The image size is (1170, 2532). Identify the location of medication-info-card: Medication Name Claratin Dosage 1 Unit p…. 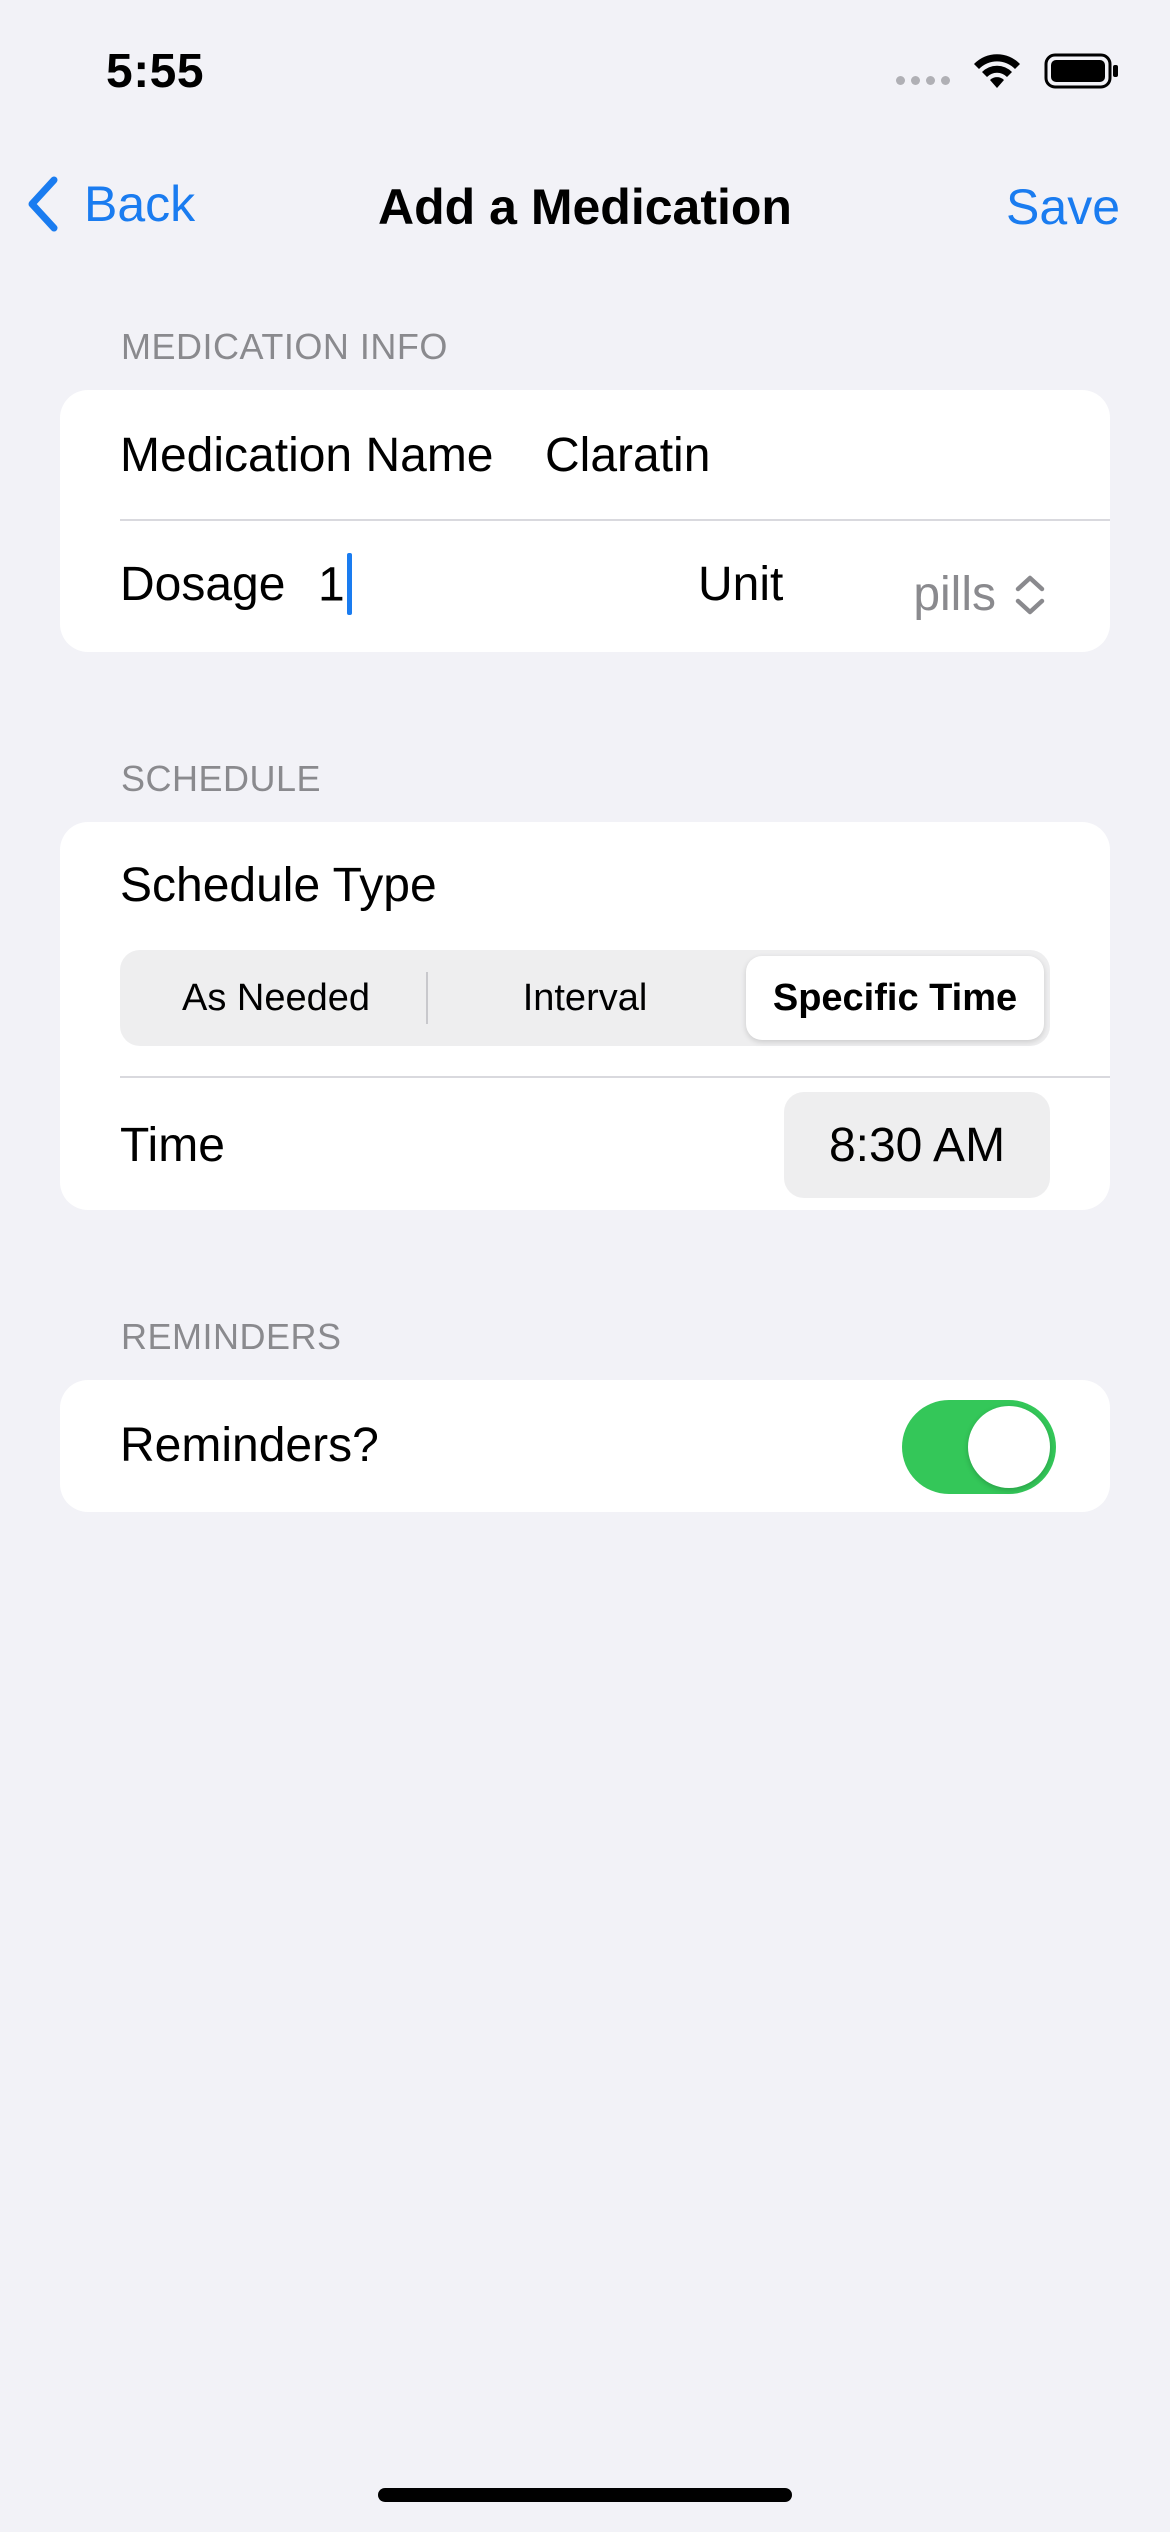
(585, 521).